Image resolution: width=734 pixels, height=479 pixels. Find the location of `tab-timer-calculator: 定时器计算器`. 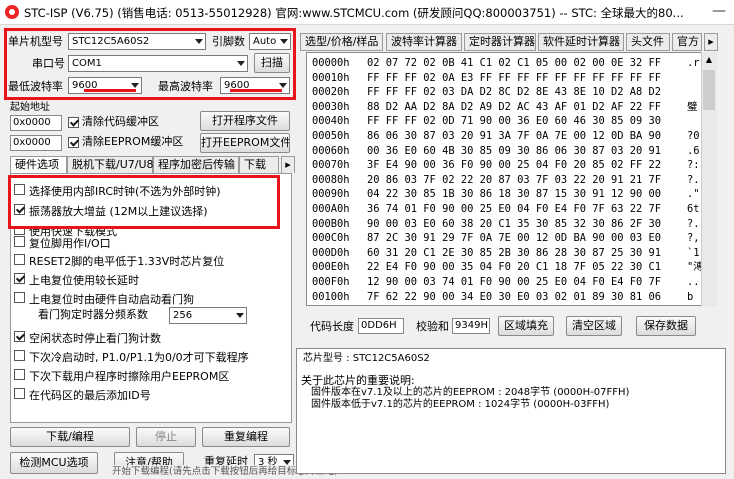

tab-timer-calculator: 定时器计算器 is located at coordinates (500, 42).